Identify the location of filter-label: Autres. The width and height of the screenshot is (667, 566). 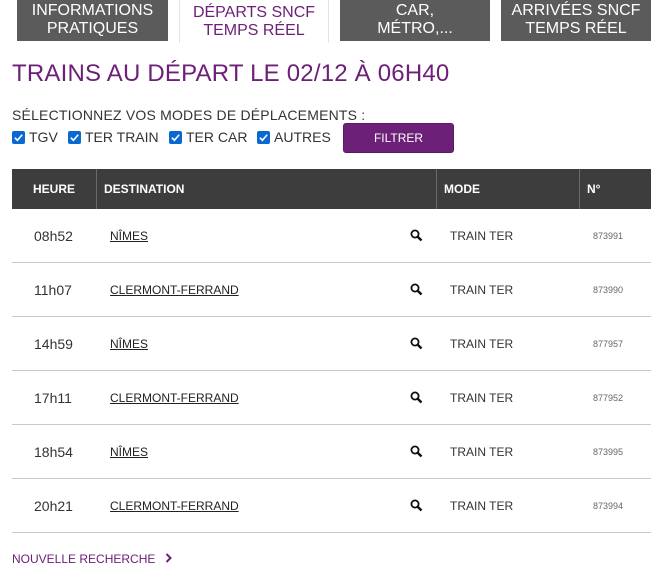
(302, 137).